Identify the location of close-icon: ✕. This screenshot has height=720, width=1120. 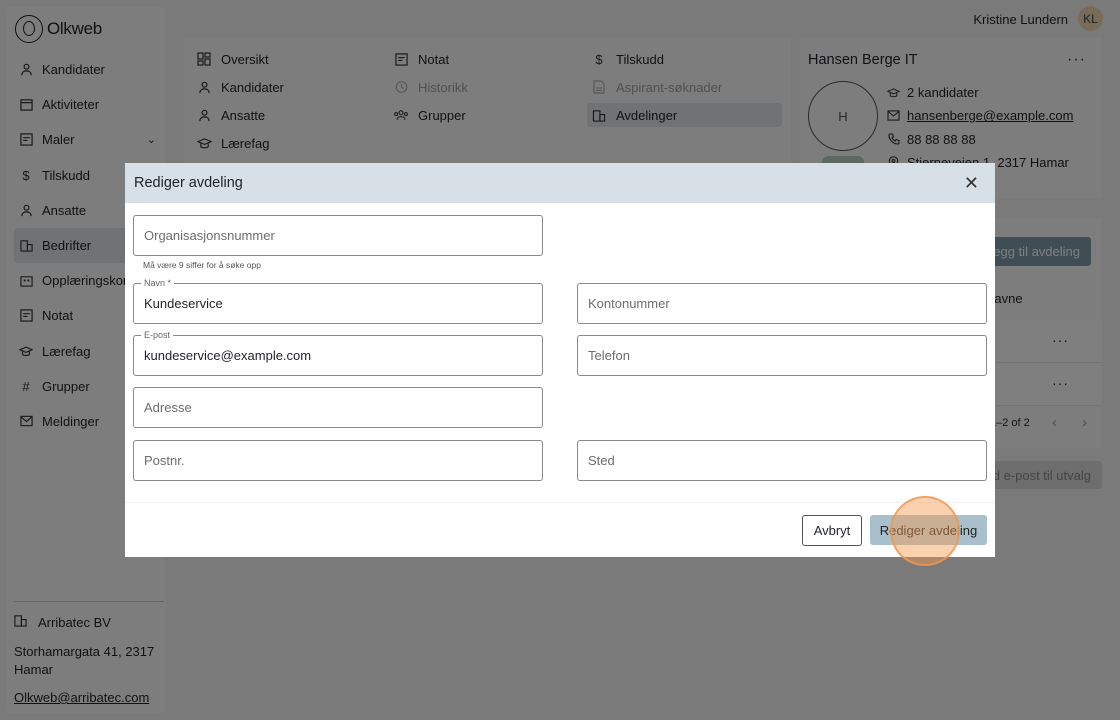
(971, 183).